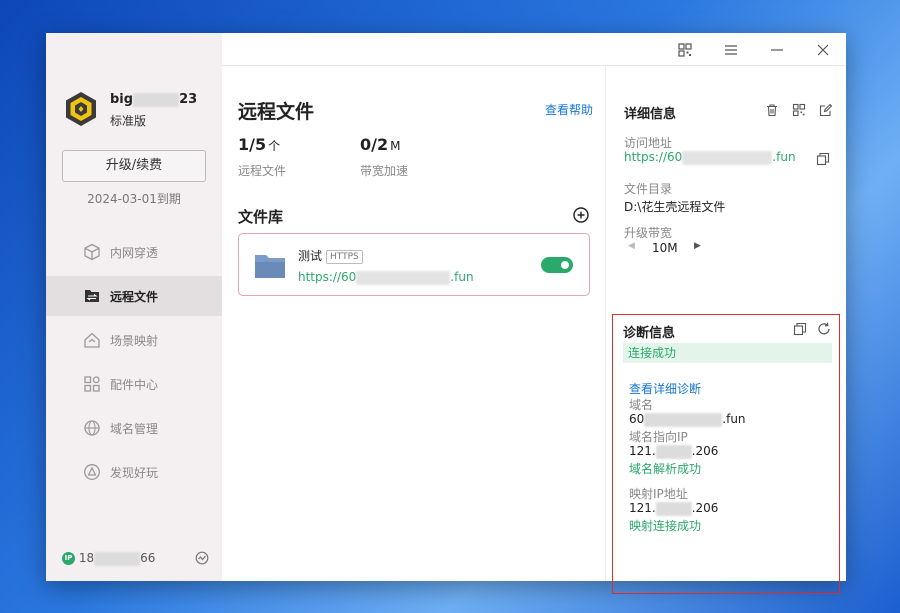  I want to click on close-icon, so click(823, 50).